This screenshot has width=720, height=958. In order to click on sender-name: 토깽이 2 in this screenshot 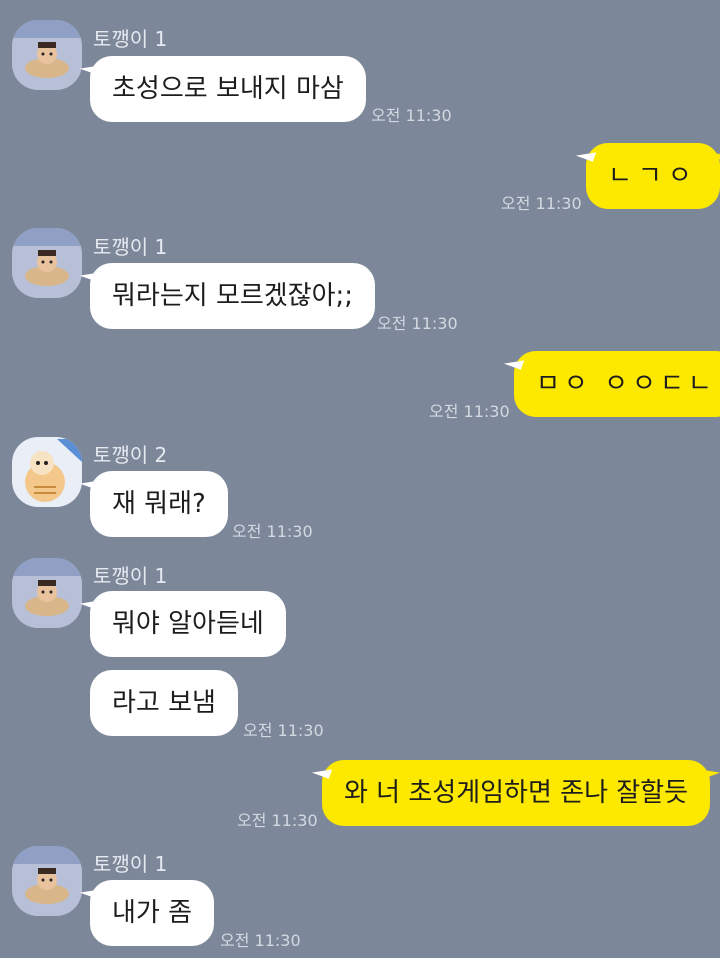, I will do `click(130, 455)`.